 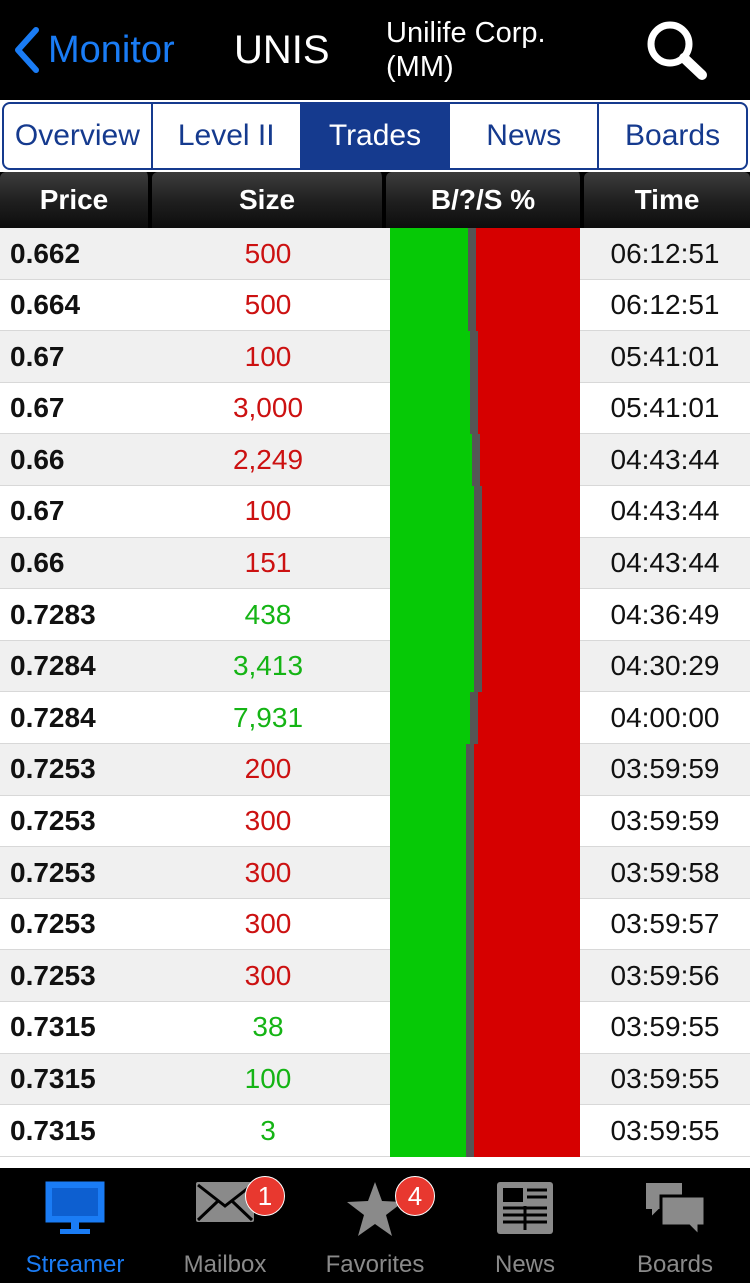 I want to click on trade-time: 04:30:29, so click(x=665, y=666).